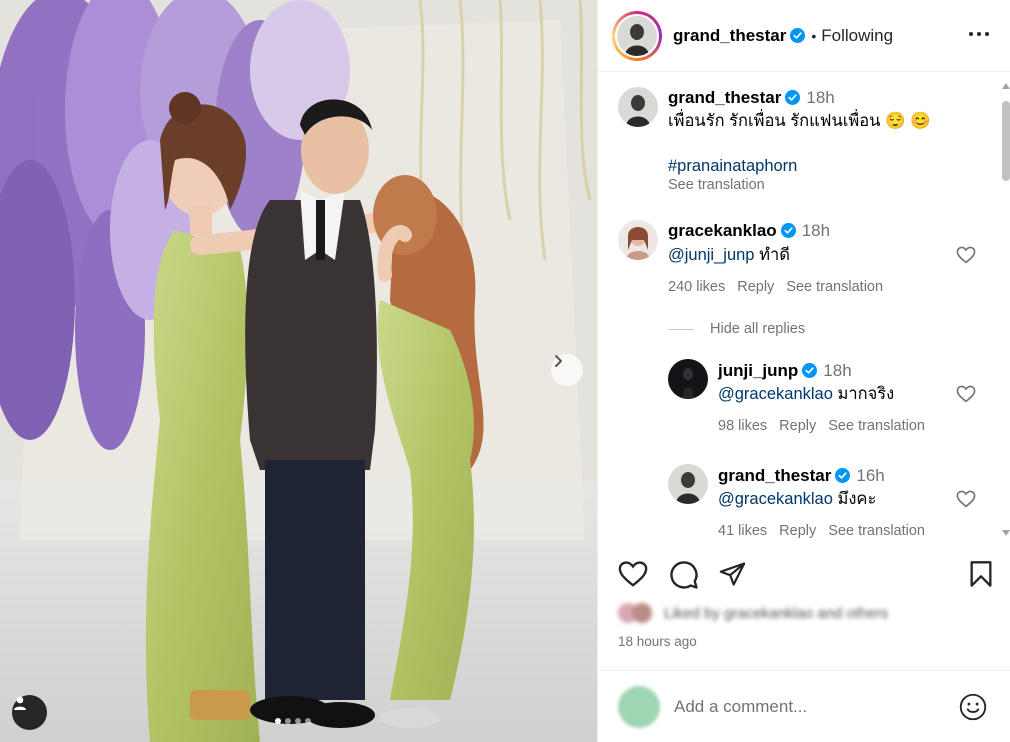 This screenshot has width=1010, height=742. Describe the element at coordinates (816, 230) in the screenshot. I see `comment-time: 18h` at that location.